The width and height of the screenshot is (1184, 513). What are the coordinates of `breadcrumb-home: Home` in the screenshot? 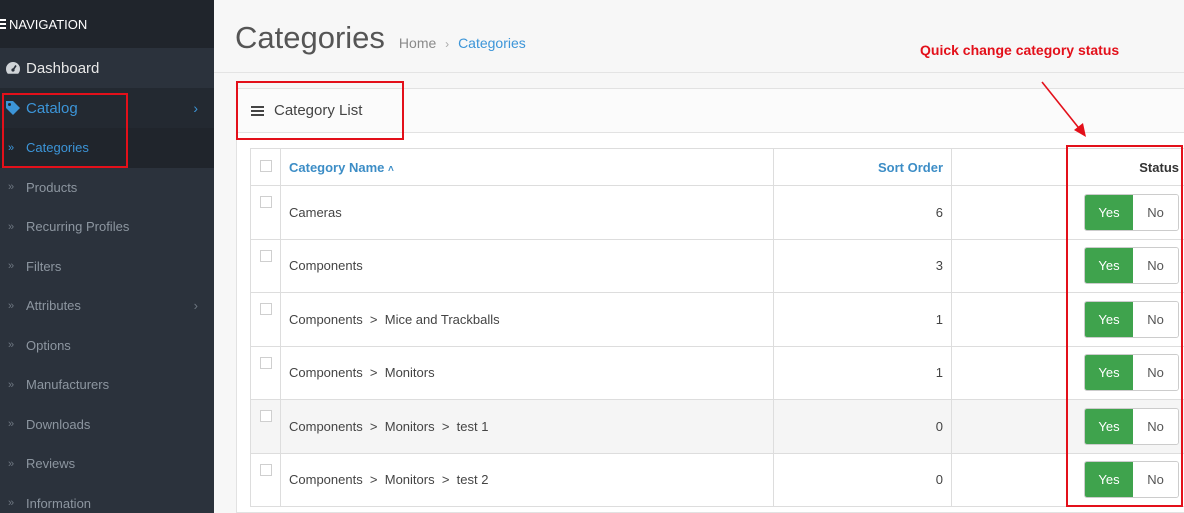 It's located at (417, 43).